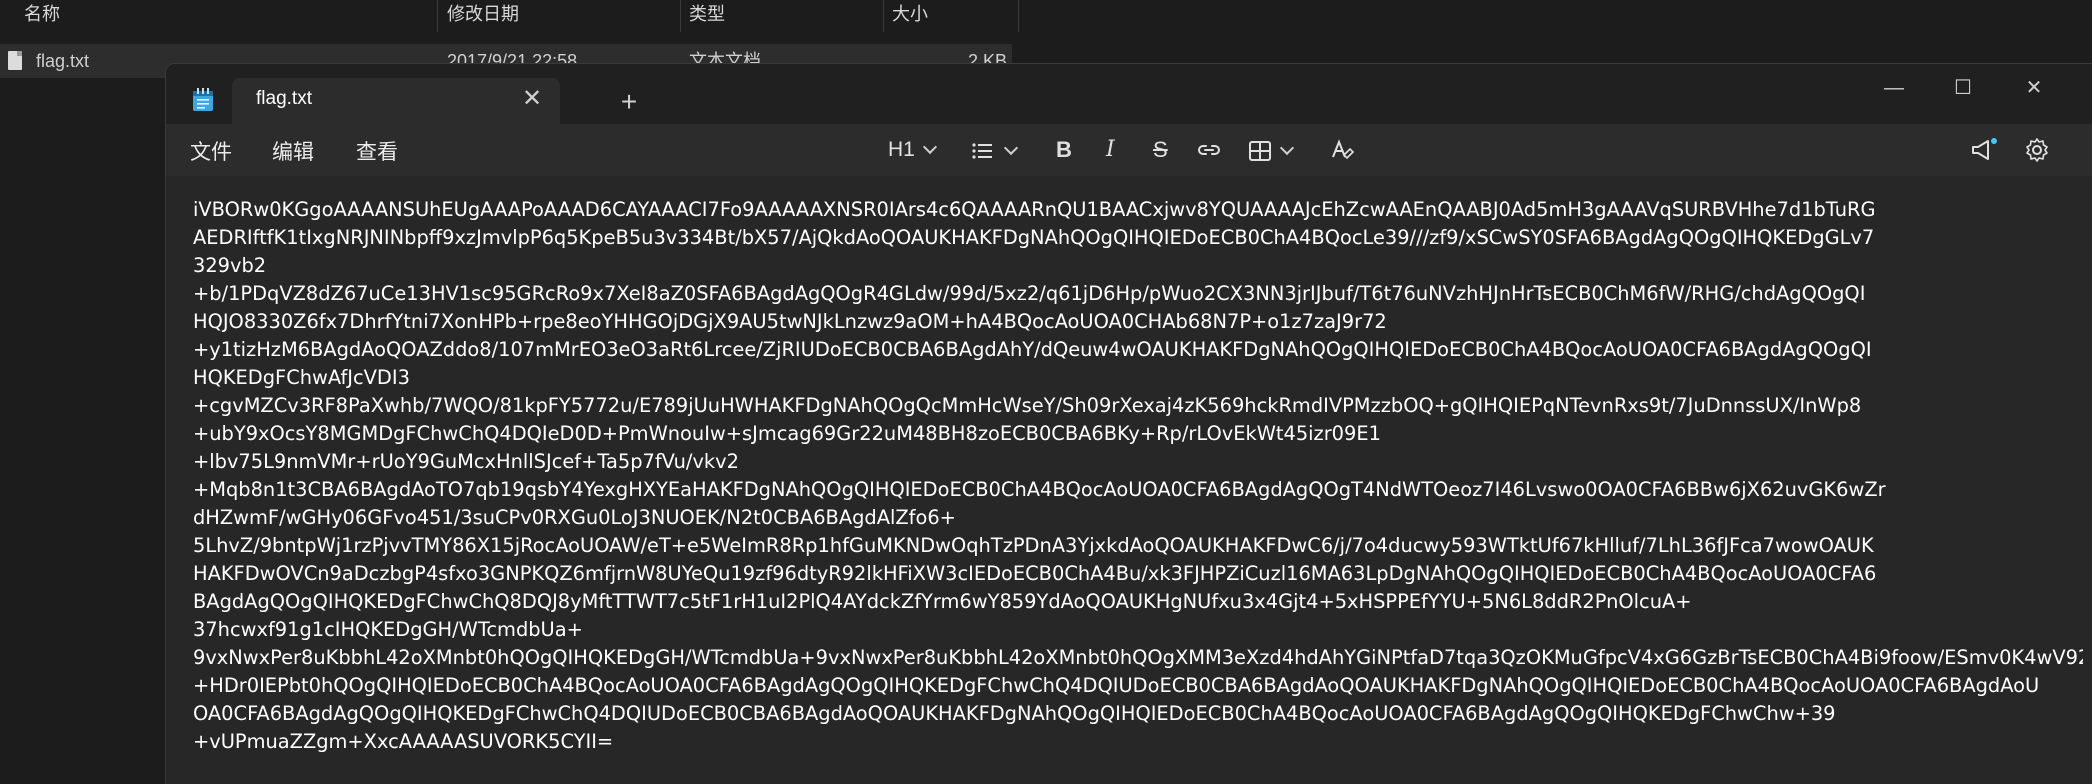 This screenshot has height=784, width=2092. I want to click on settings-button, so click(2037, 151).